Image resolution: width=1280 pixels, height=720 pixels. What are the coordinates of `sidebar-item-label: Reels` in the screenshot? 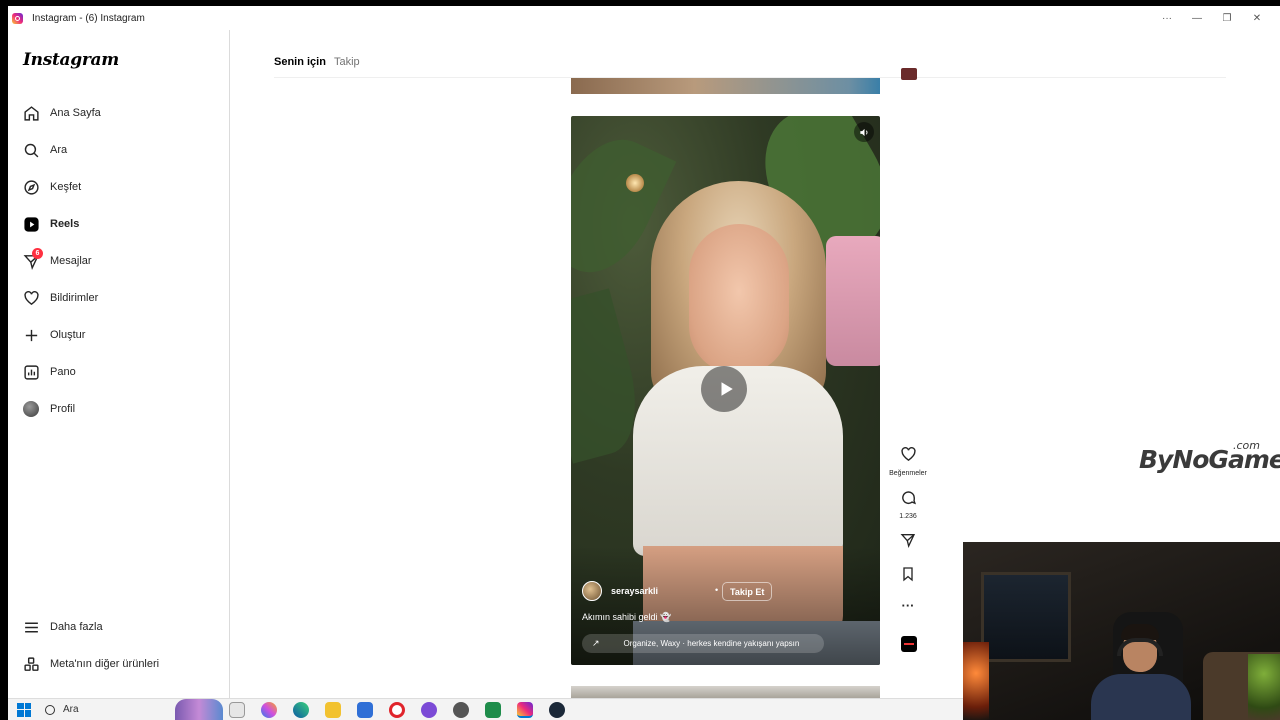 It's located at (65, 224).